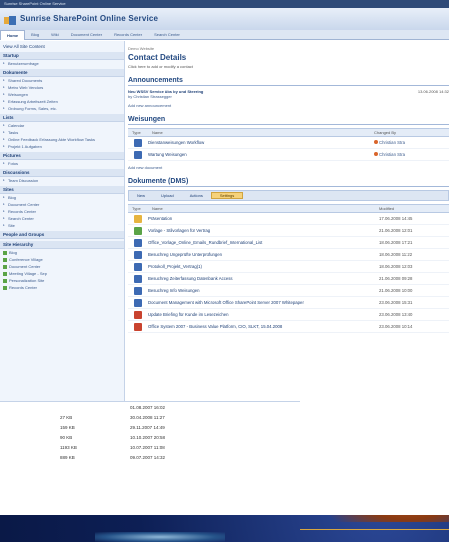  Describe the element at coordinates (411, 132) in the screenshot. I see `column-changed-by: Changed By` at that location.